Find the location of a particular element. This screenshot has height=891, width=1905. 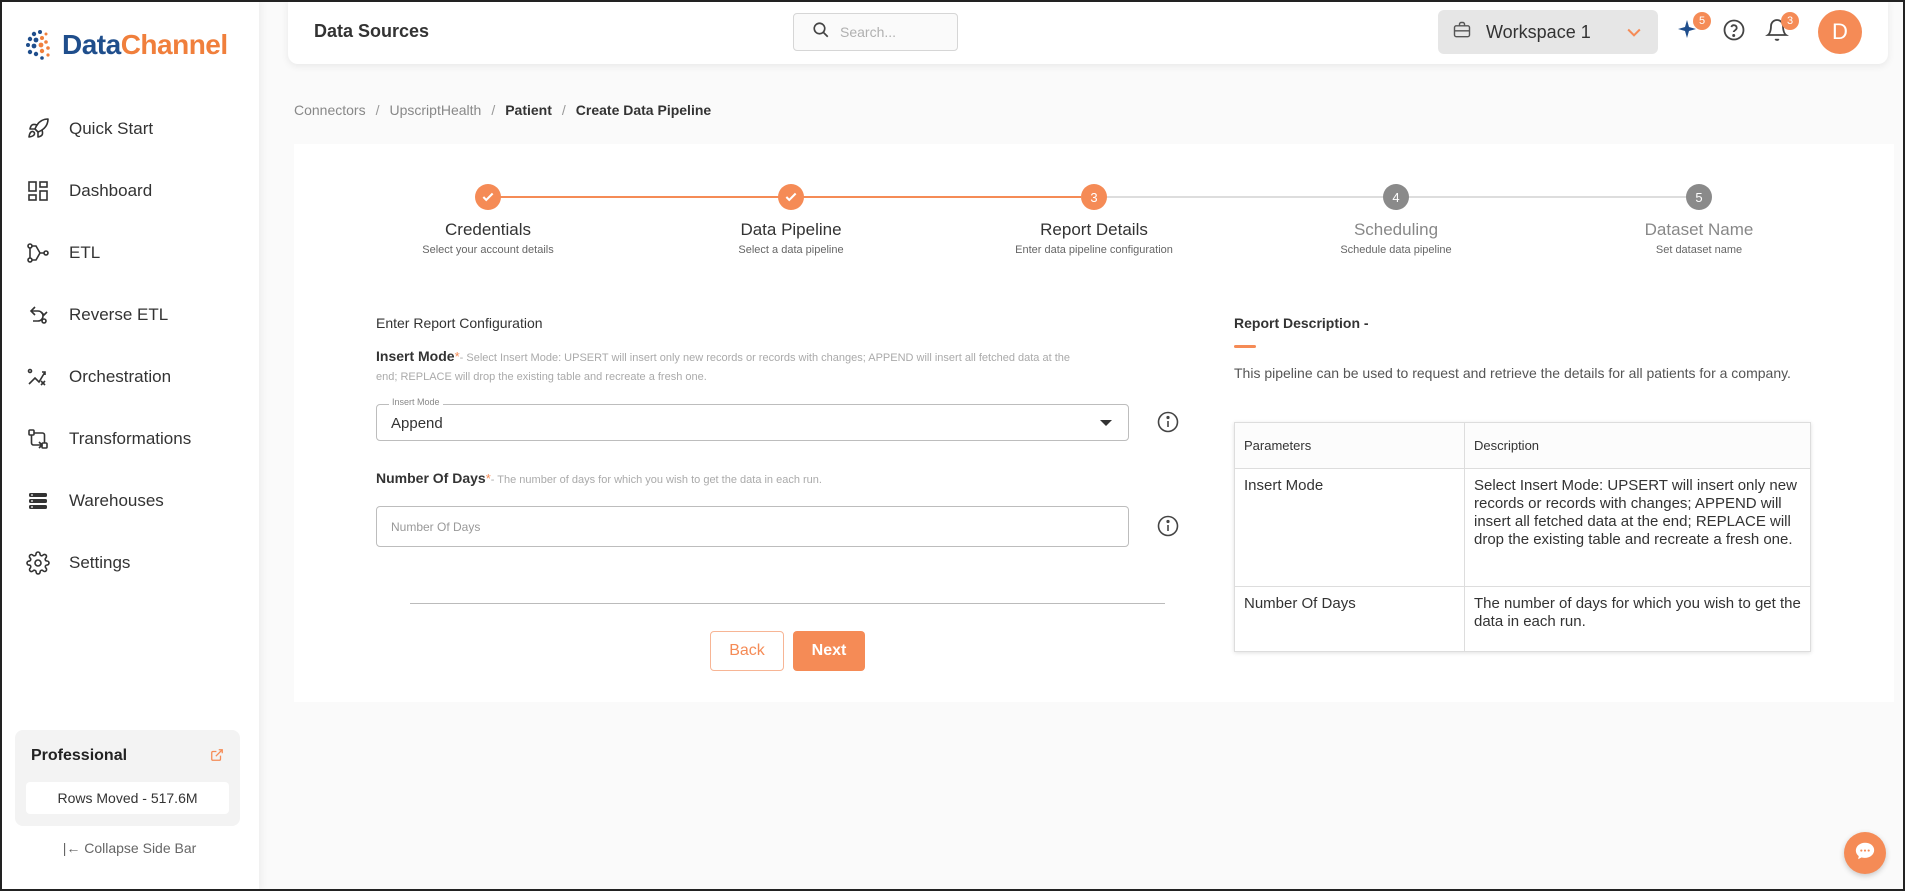

help-icon is located at coordinates (1734, 32).